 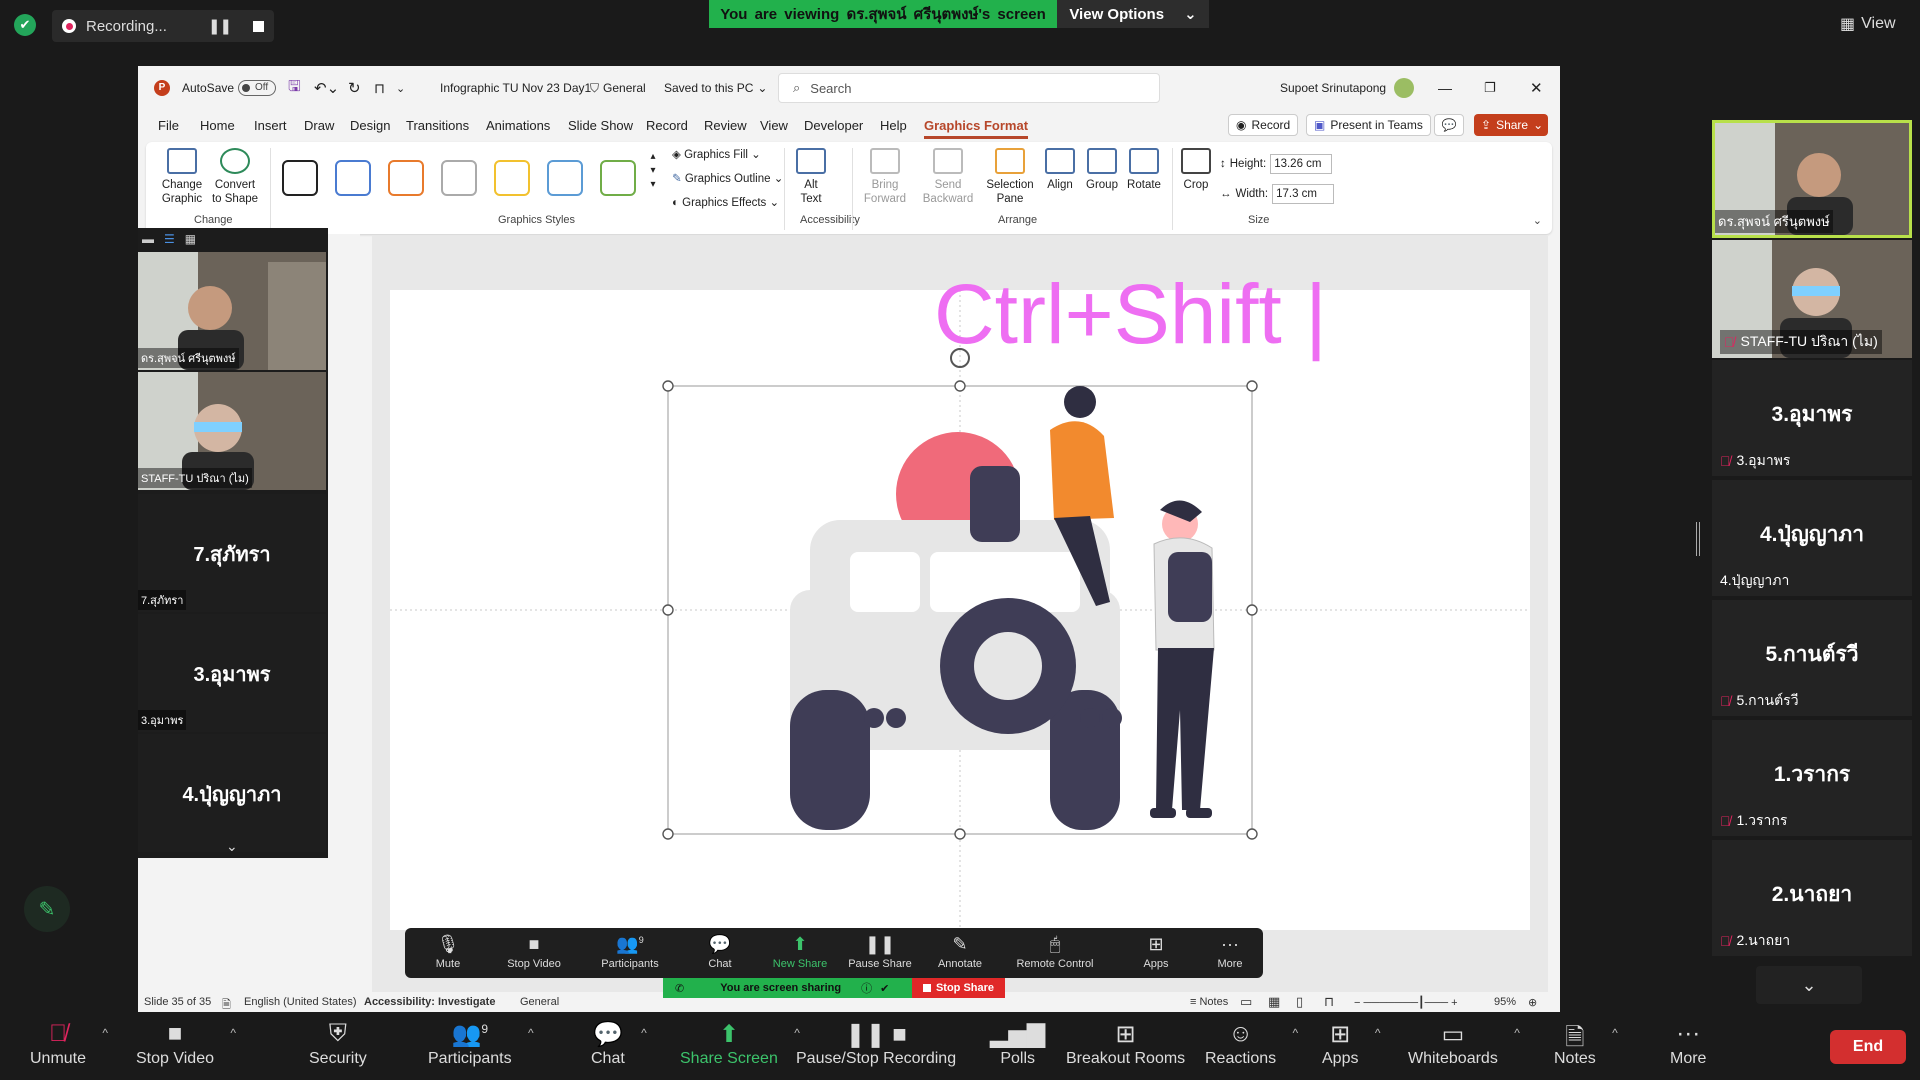 What do you see at coordinates (1812, 898) in the screenshot?
I see `participant-tile-right: 2.นาถยา 🎙̸ 2.นาถยา` at bounding box center [1812, 898].